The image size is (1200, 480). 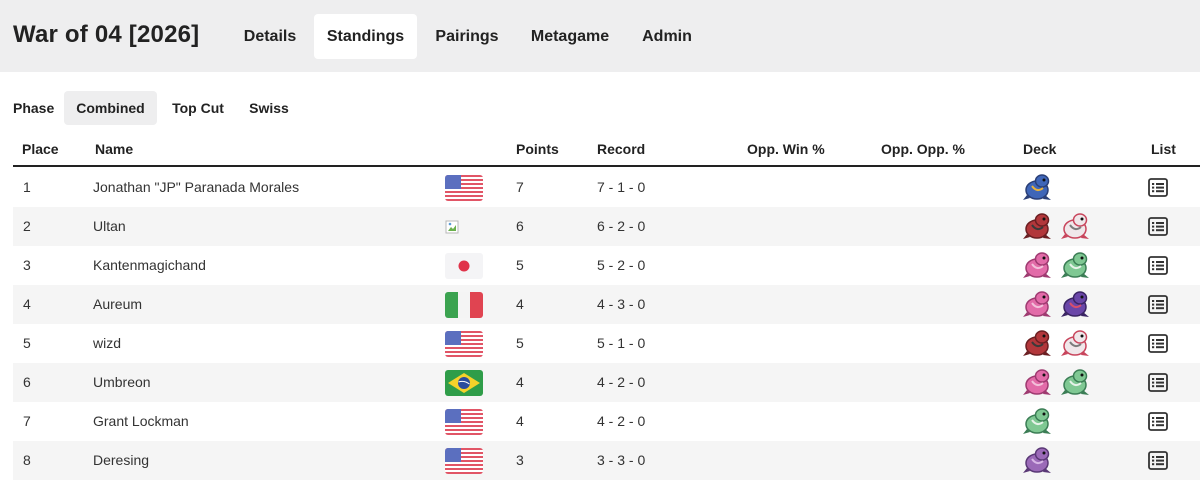 I want to click on phase-swiss-button: Swiss, so click(x=269, y=108).